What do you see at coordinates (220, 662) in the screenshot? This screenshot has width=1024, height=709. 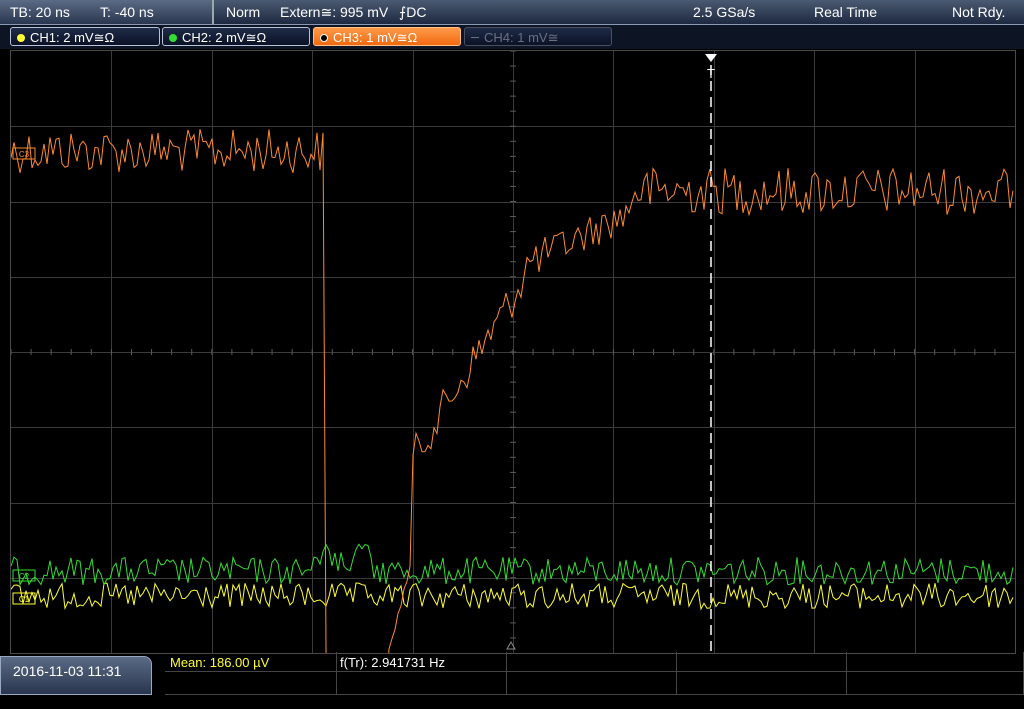 I see `mean-measurement: Mean: 186.00 µV` at bounding box center [220, 662].